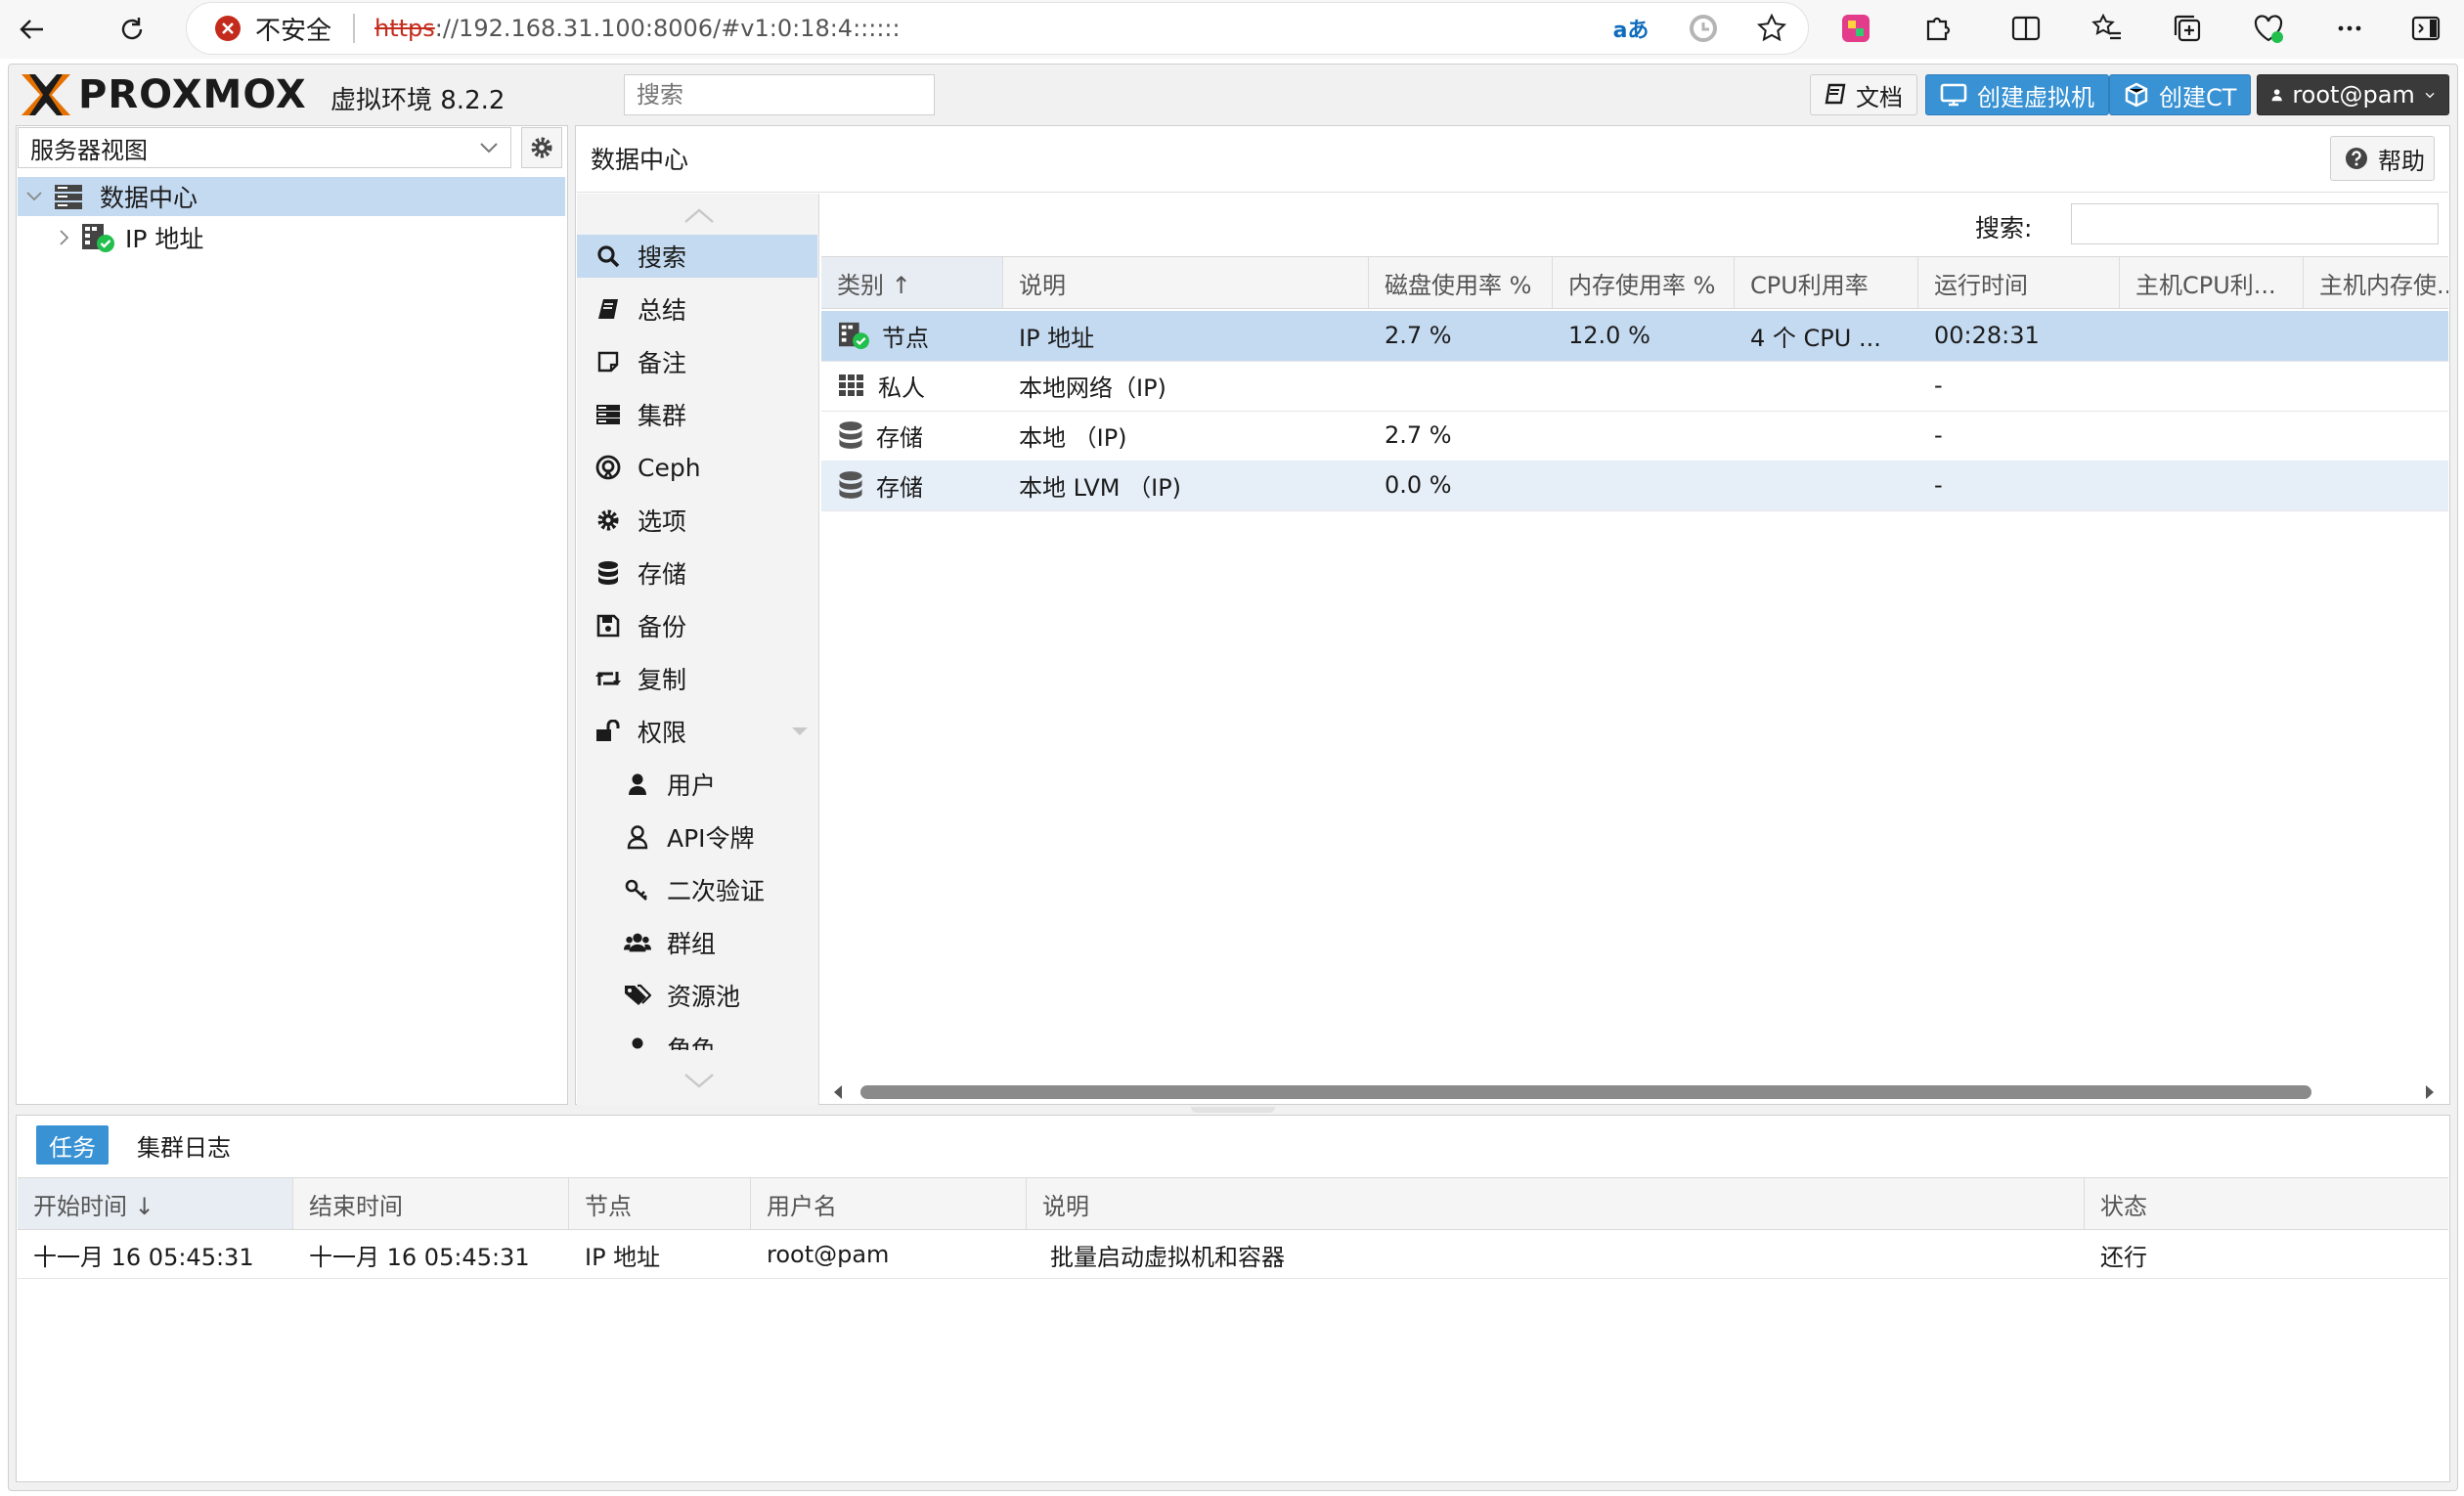 This screenshot has height=1496, width=2464. What do you see at coordinates (2430, 1092) in the screenshot?
I see `scroll-right-arrow-icon` at bounding box center [2430, 1092].